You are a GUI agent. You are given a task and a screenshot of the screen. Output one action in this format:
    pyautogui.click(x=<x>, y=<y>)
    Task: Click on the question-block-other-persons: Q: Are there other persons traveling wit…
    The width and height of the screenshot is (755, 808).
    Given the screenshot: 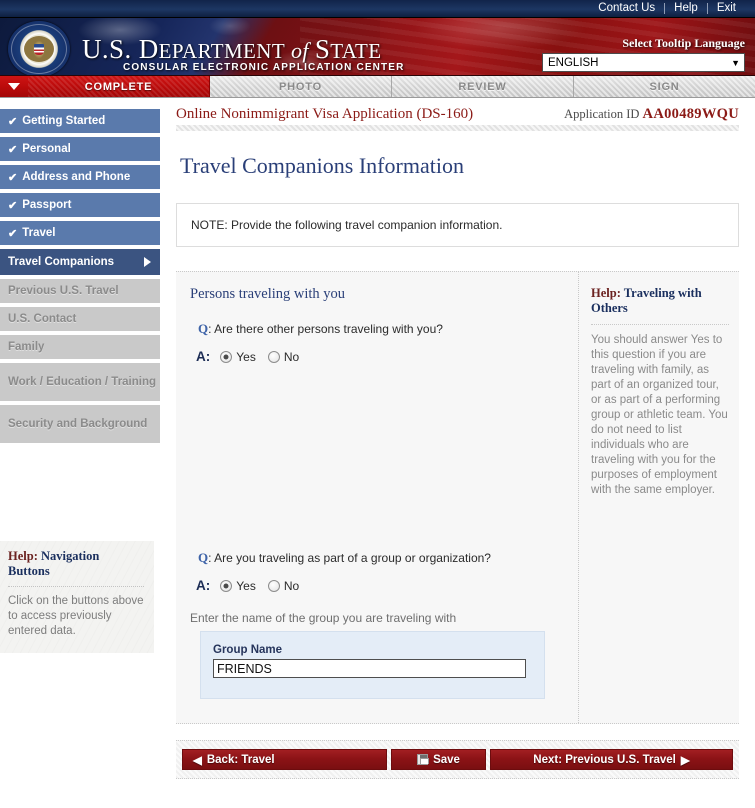 What is the action you would take?
    pyautogui.click(x=378, y=342)
    